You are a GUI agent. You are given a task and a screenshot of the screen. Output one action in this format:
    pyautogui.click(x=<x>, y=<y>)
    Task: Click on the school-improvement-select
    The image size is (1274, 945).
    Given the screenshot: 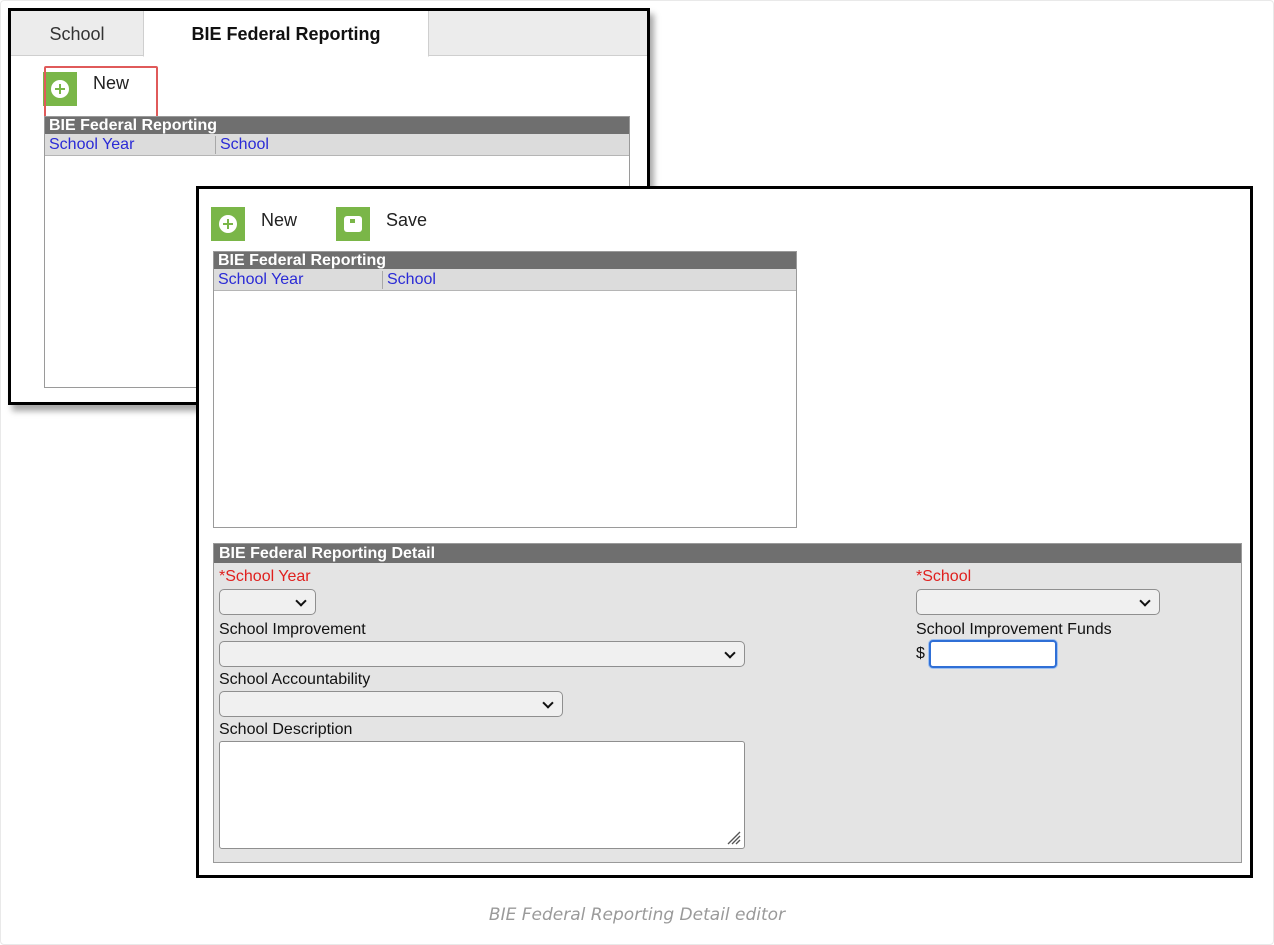 What is the action you would take?
    pyautogui.click(x=482, y=654)
    